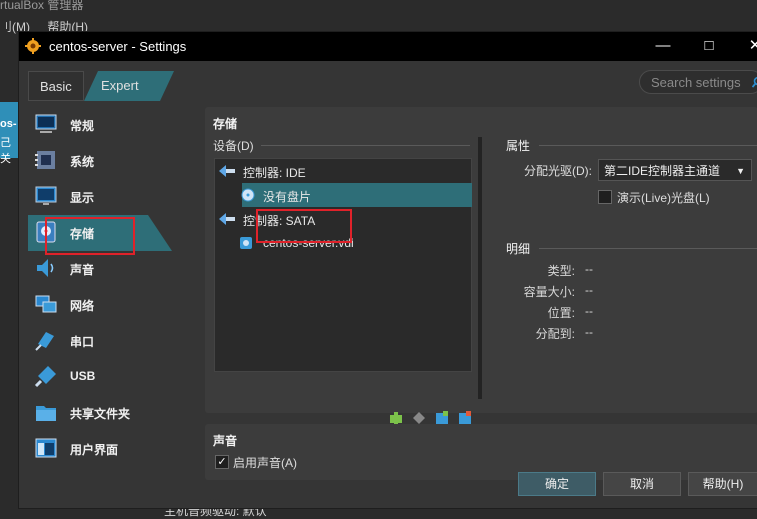 The image size is (757, 519). I want to click on sidebar-item-shared-folders: 共享文件夹, so click(103, 413).